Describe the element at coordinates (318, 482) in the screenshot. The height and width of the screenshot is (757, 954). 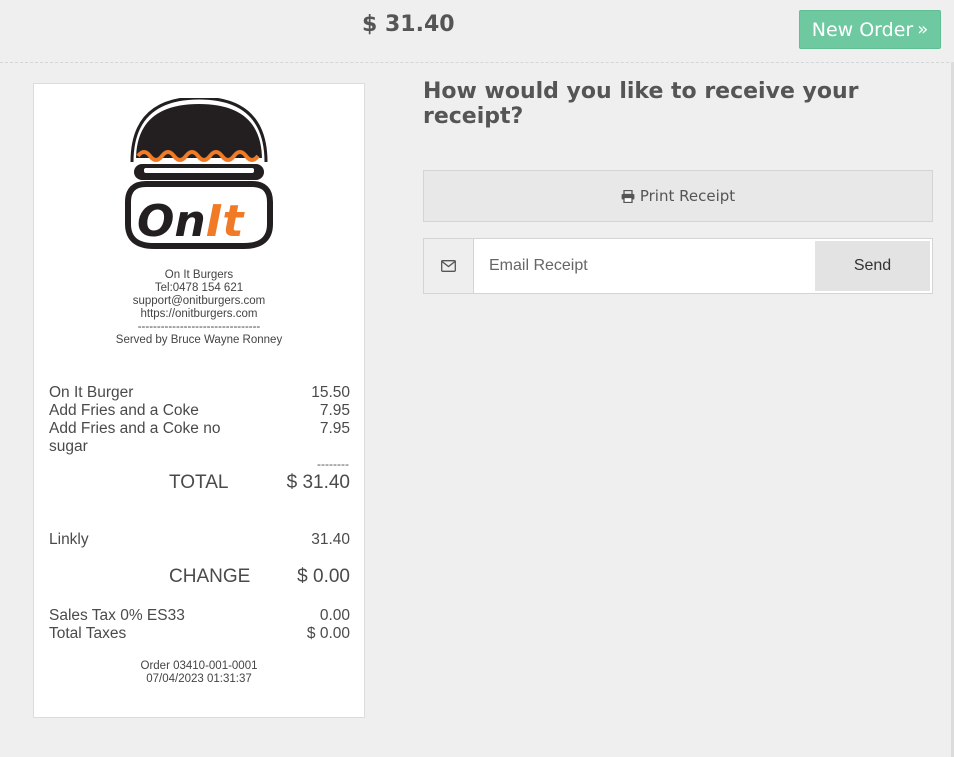
I see `total-value: $ 31.40` at that location.